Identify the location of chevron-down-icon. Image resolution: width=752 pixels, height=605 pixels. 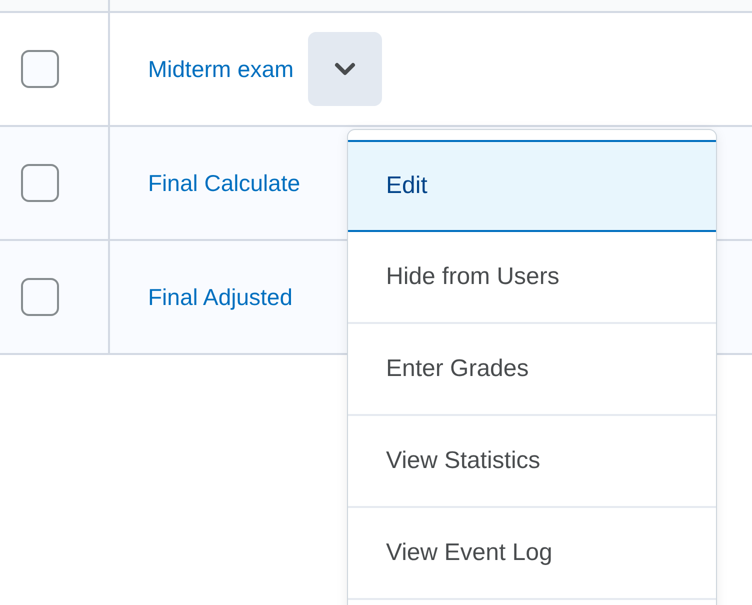
(345, 69).